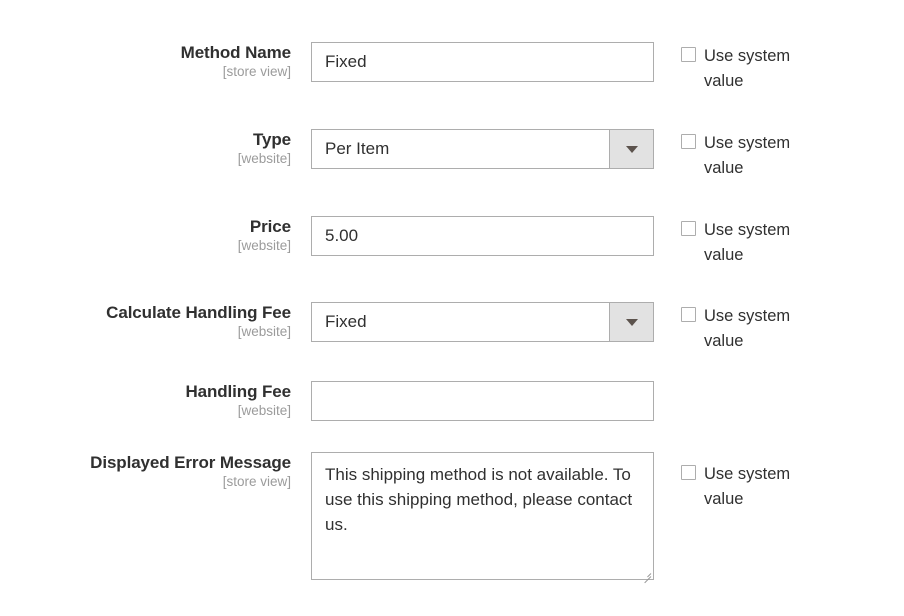 The width and height of the screenshot is (904, 616). Describe the element at coordinates (238, 391) in the screenshot. I see `field-label-handling-fee: Handling Fee` at that location.